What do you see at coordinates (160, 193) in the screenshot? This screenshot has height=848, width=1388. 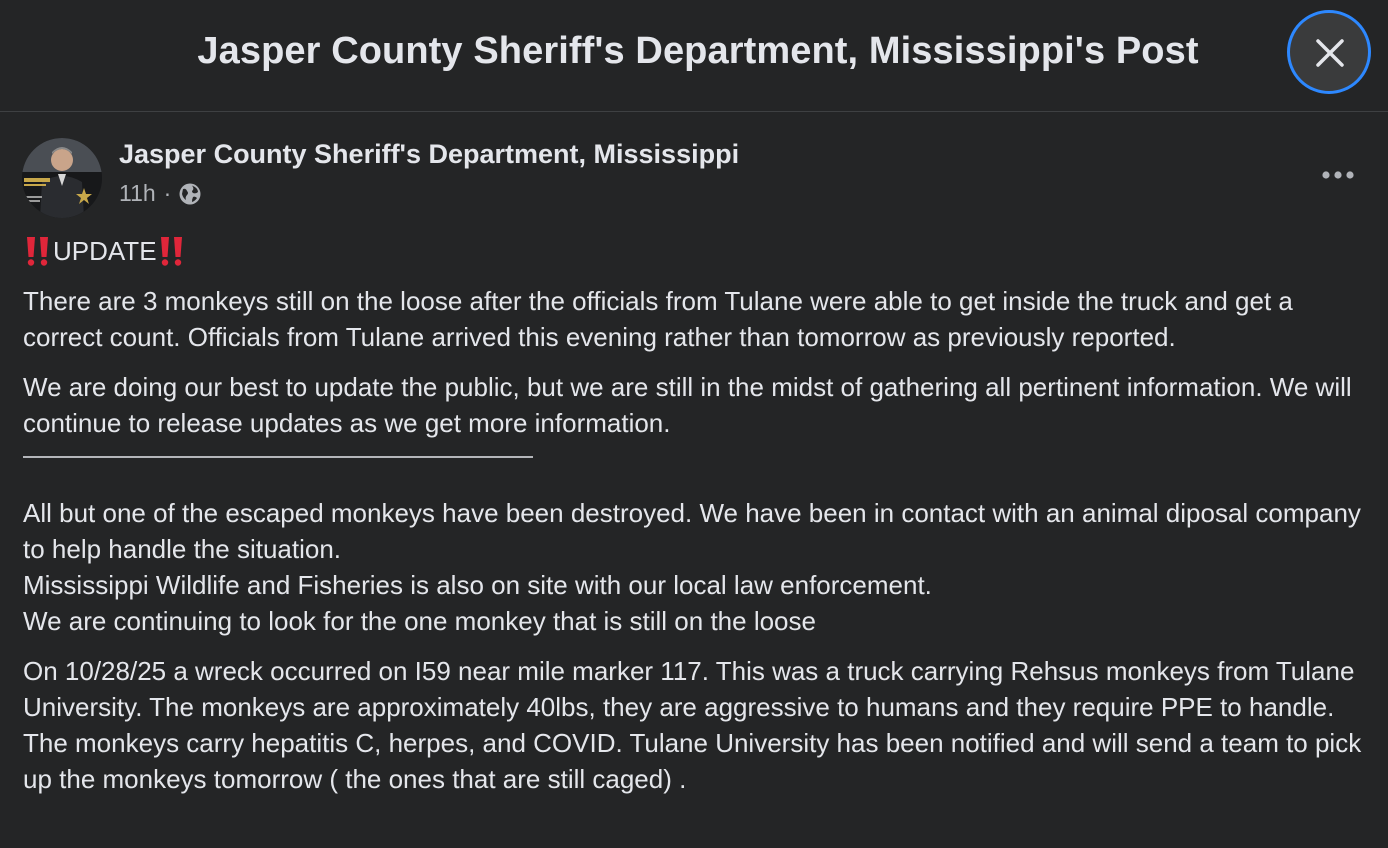 I see `post-meta: 11h ·` at bounding box center [160, 193].